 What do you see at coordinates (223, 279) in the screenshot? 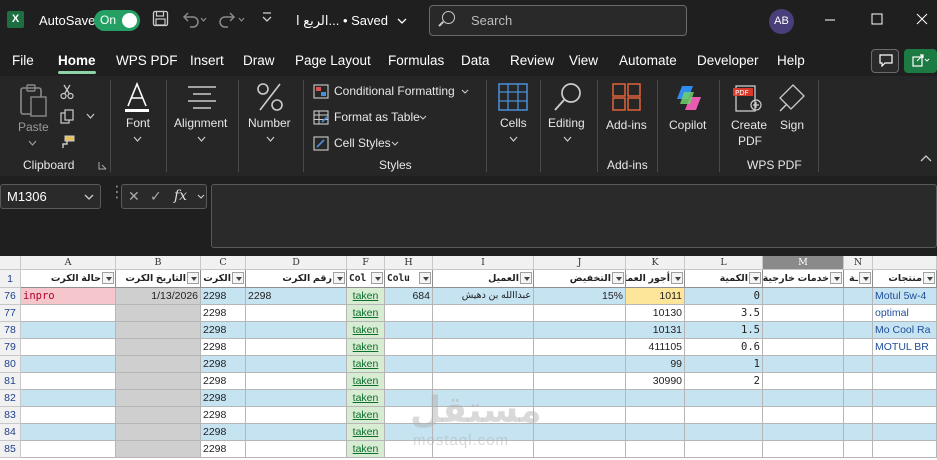
I see `table-header-c: الكرت` at bounding box center [223, 279].